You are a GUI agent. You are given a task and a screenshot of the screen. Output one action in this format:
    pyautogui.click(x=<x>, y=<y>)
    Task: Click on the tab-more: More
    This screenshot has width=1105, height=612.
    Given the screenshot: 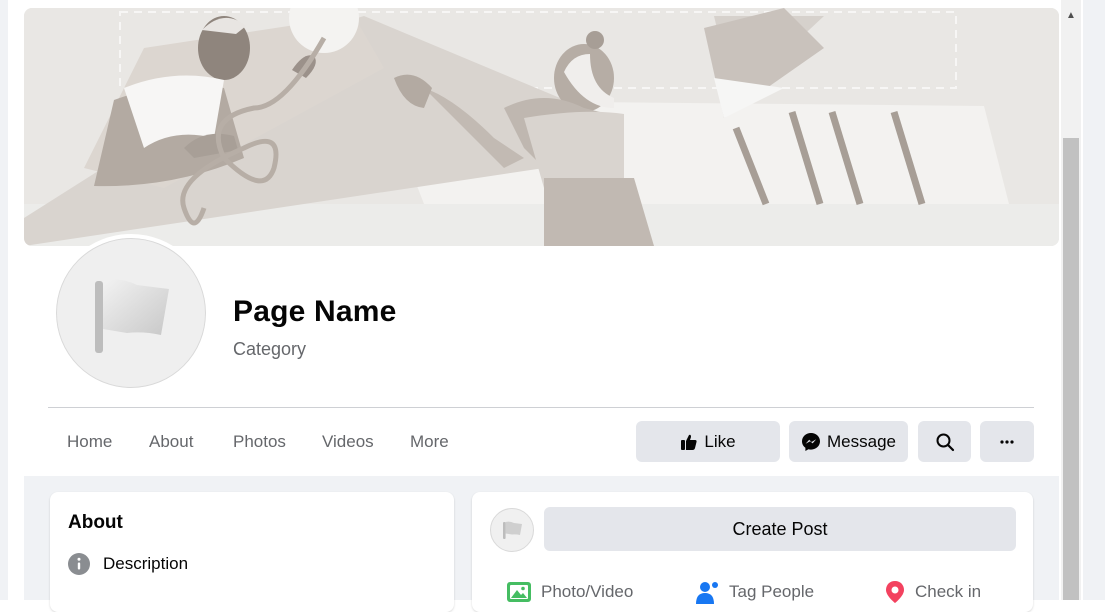 What is the action you would take?
    pyautogui.click(x=429, y=454)
    